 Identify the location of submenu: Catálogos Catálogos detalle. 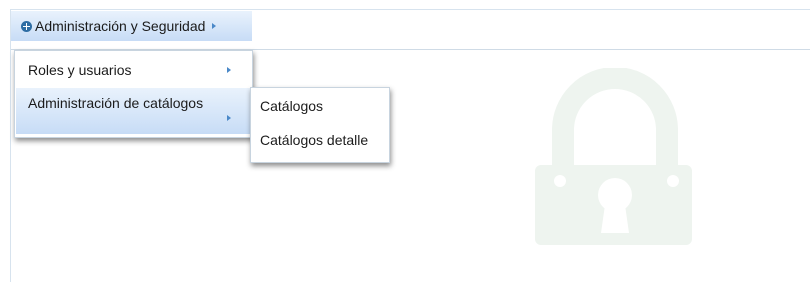
(320, 125).